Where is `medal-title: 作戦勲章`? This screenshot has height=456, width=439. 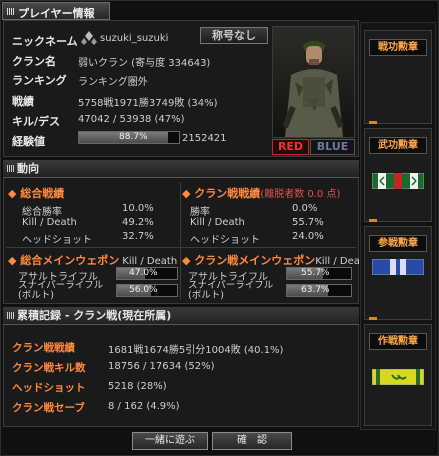
medal-title: 作戦勲章 is located at coordinates (398, 341).